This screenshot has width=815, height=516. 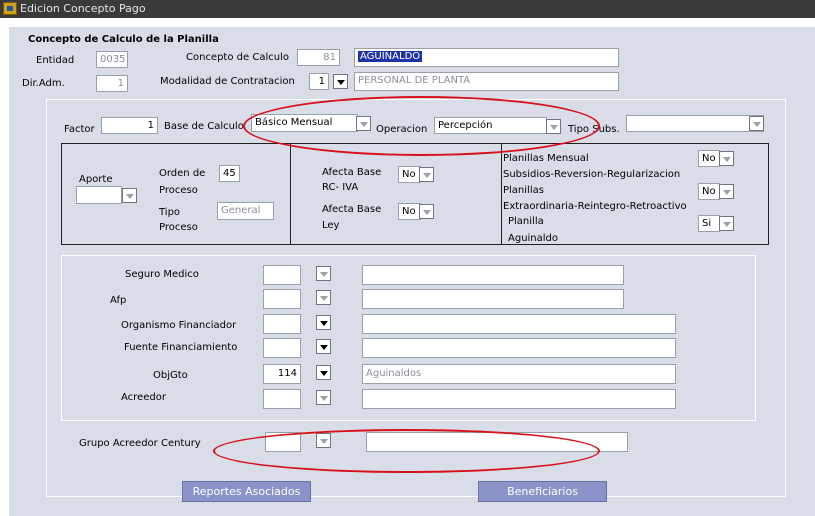 I want to click on afp-label: Afp, so click(x=118, y=300).